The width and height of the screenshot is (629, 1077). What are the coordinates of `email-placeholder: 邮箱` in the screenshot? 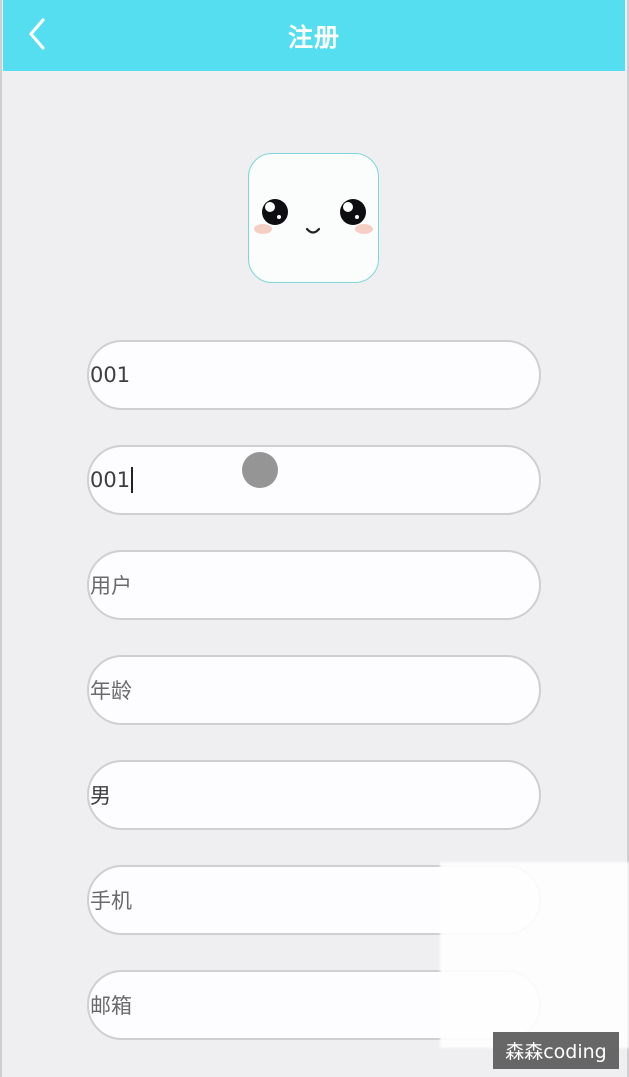 It's located at (111, 1006).